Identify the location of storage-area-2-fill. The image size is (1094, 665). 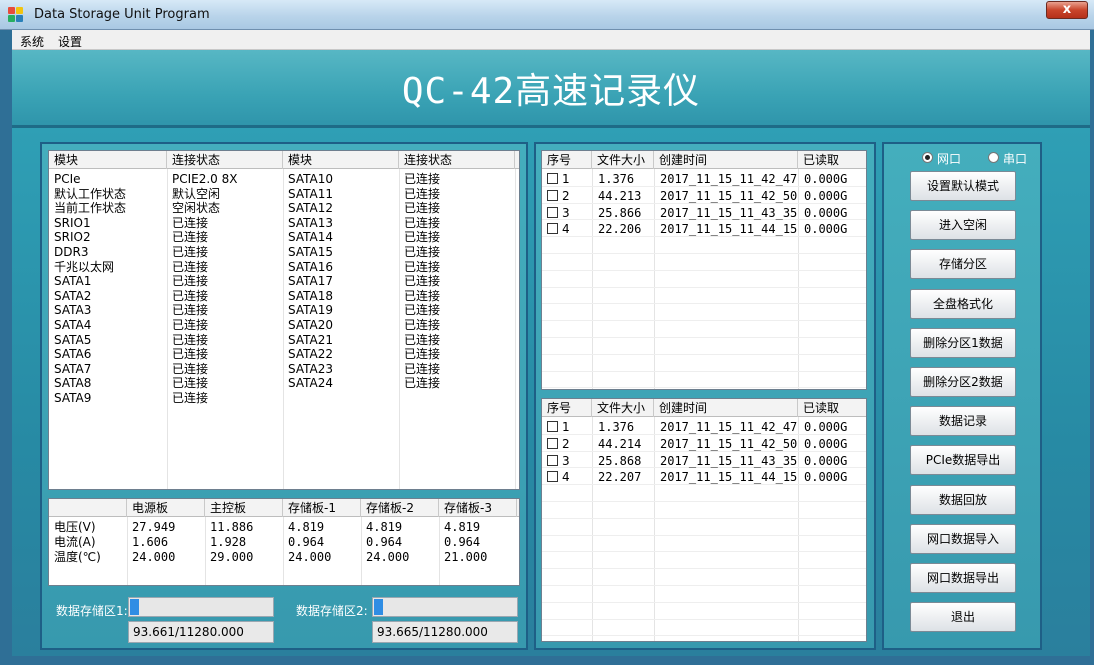
(378, 607).